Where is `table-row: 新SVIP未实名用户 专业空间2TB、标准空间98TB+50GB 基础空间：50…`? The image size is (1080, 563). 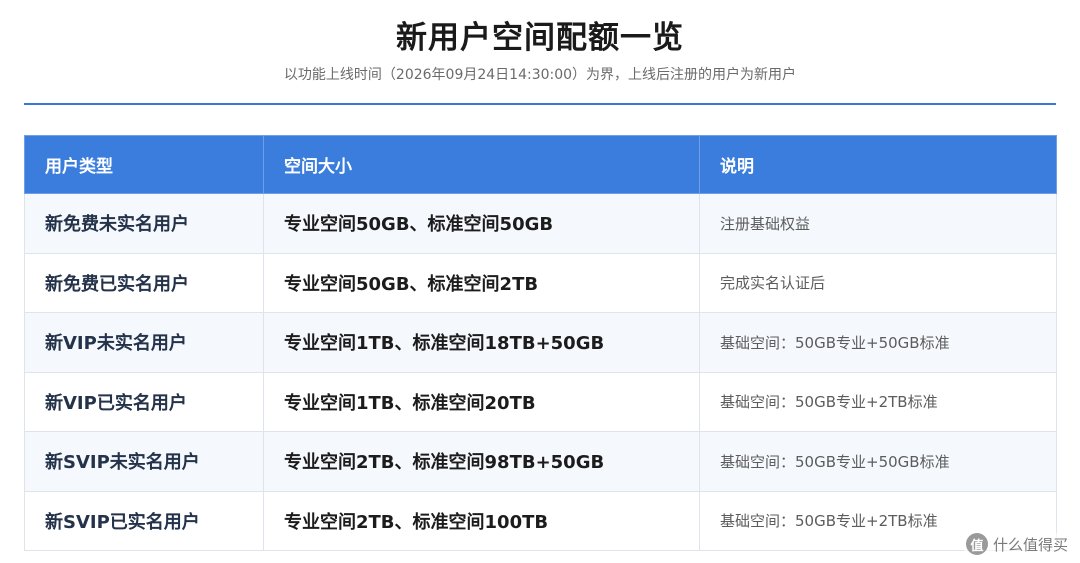 table-row: 新SVIP未实名用户 专业空间2TB、标准空间98TB+50GB 基础空间：50… is located at coordinates (540, 461).